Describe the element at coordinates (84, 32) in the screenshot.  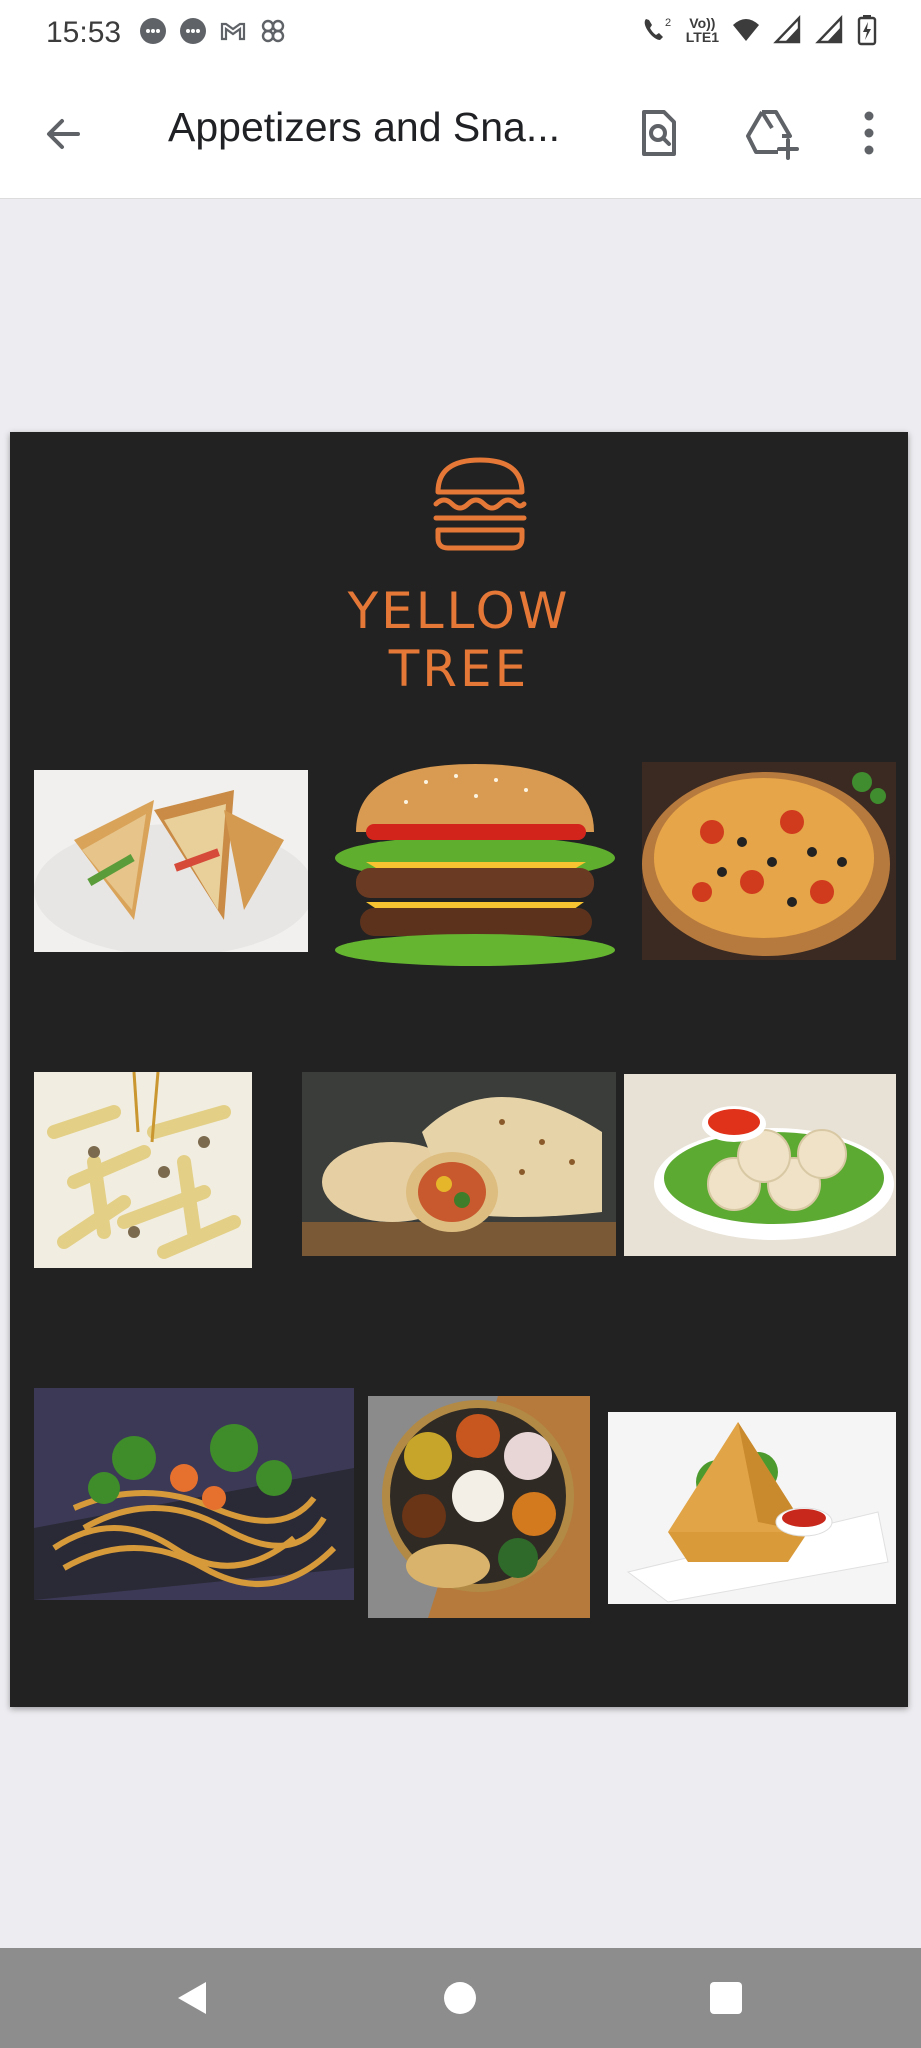
I see `status-time: 15:53` at that location.